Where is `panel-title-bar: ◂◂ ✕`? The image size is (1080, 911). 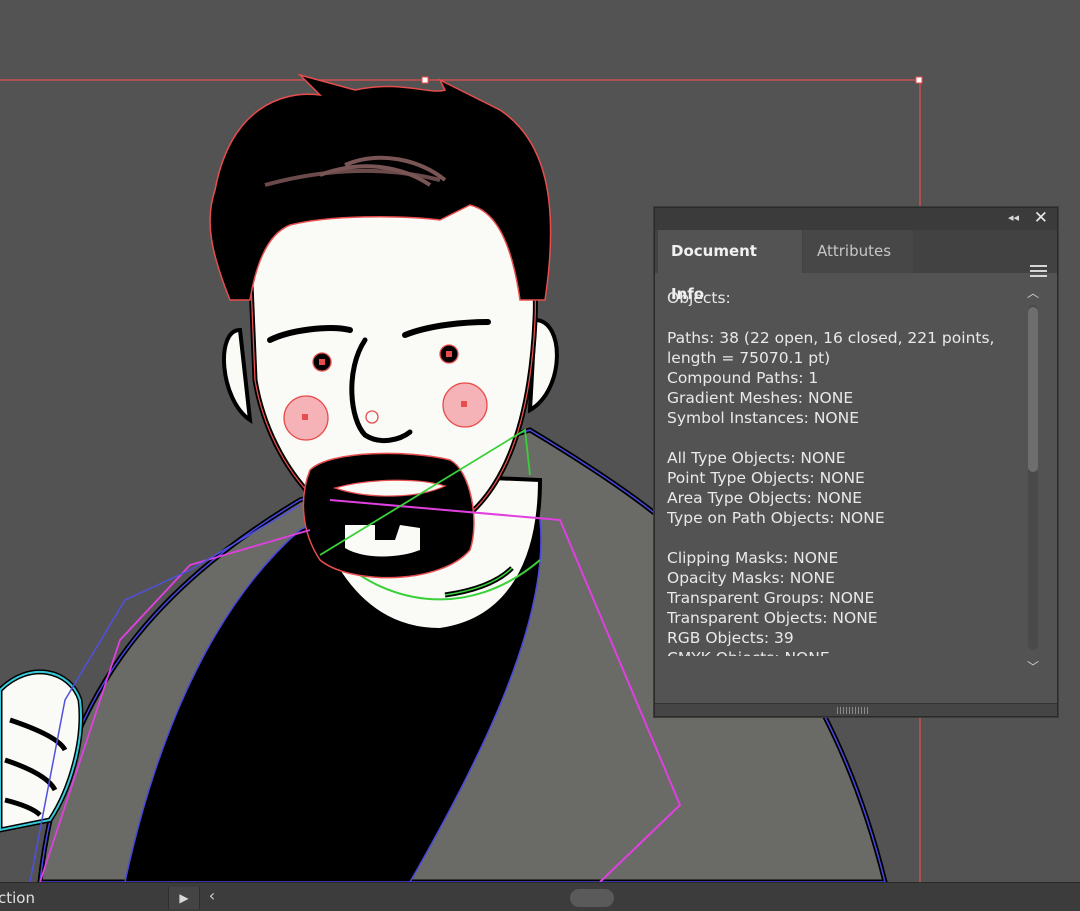 panel-title-bar: ◂◂ ✕ is located at coordinates (856, 219).